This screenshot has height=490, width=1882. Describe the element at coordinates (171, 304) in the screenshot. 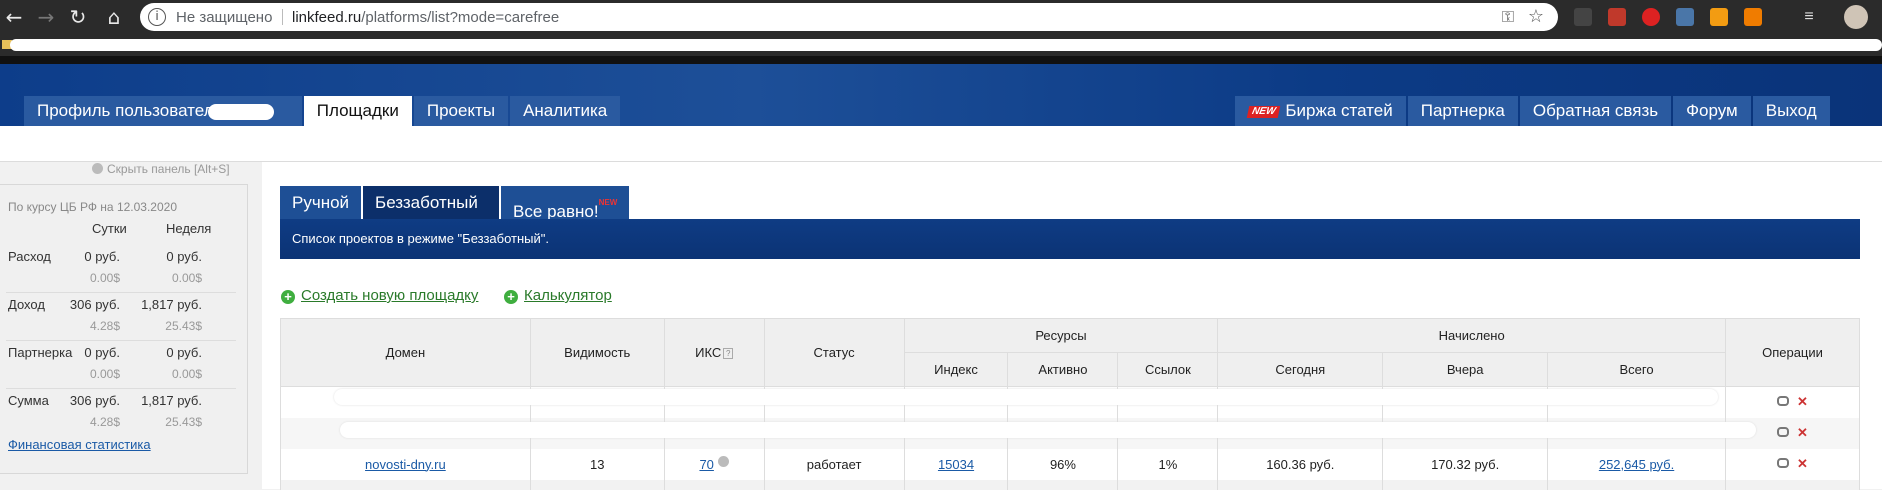

I see `income-week: 1,817 руб.` at that location.